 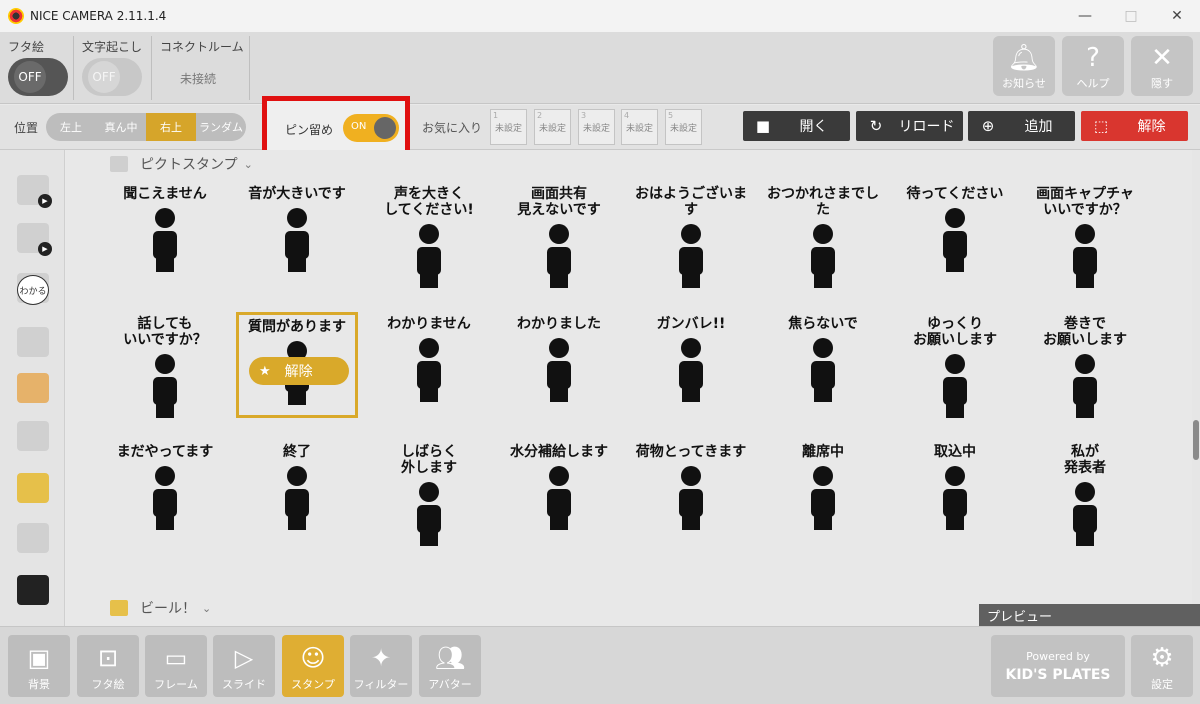 I want to click on sidebar-item-wakaru: わかる, so click(x=33, y=290).